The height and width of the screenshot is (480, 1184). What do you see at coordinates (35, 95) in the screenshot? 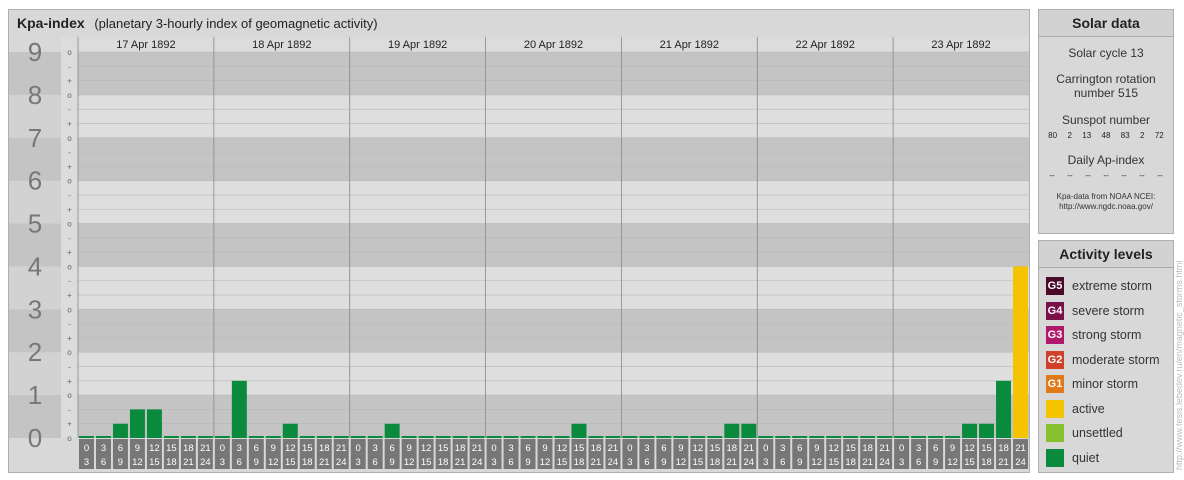
I see `y-tick-label: 8` at bounding box center [35, 95].